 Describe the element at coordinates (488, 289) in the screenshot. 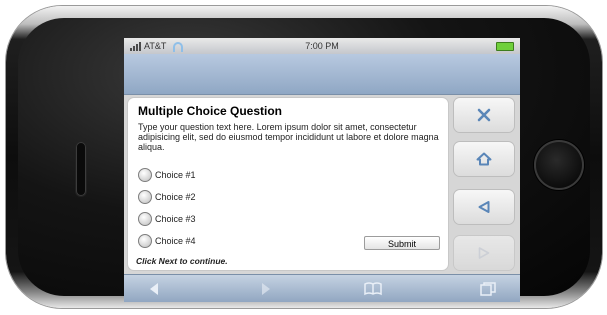

I see `pages-icon` at that location.